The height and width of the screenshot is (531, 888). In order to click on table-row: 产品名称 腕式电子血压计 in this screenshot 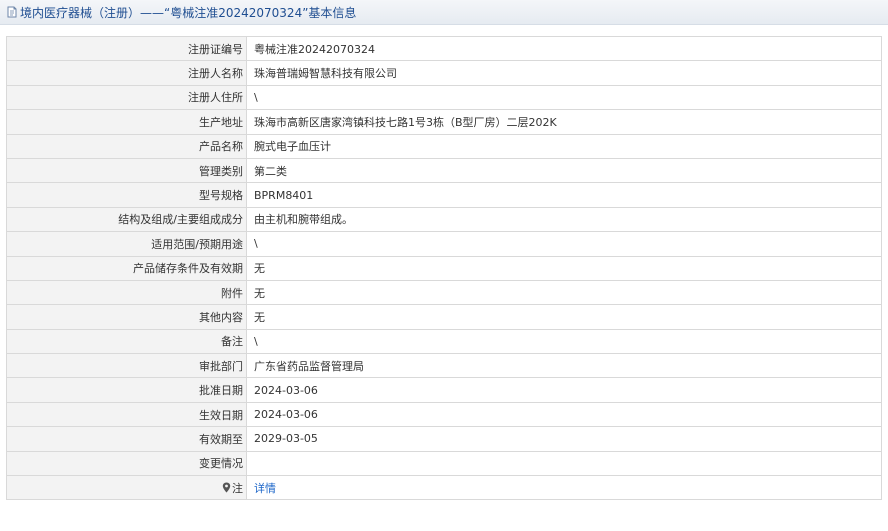, I will do `click(444, 146)`.